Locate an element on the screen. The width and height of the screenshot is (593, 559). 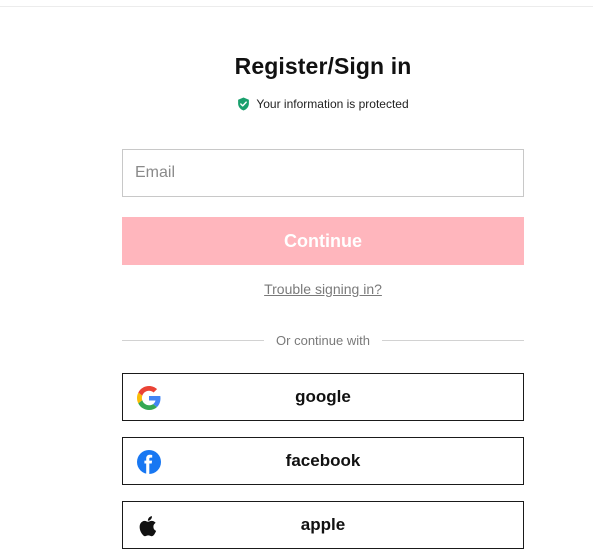
or-continue-divider: Or continue with is located at coordinates (323, 340).